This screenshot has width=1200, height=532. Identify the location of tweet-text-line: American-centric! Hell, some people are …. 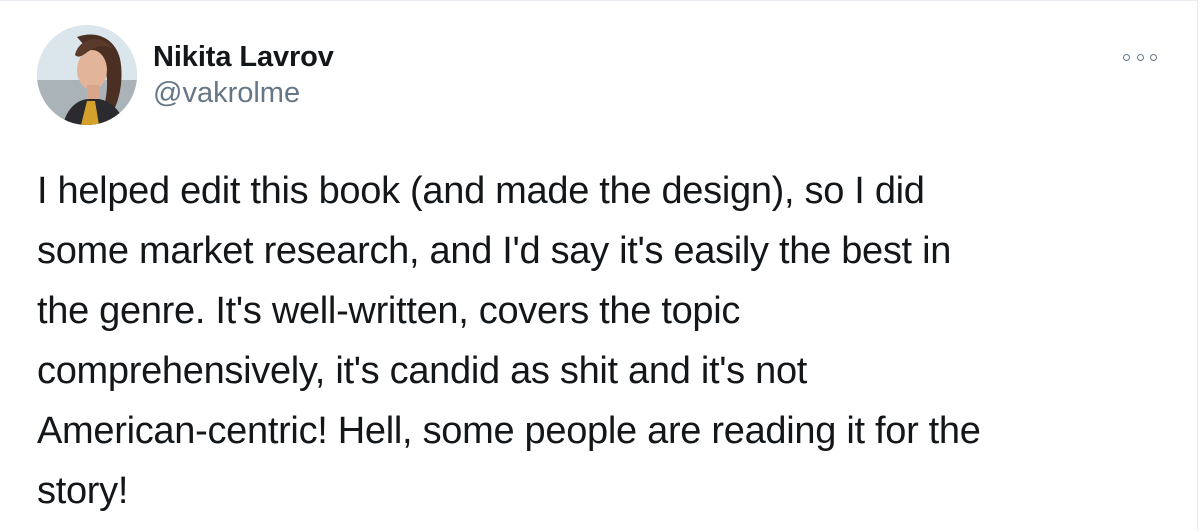
(509, 431).